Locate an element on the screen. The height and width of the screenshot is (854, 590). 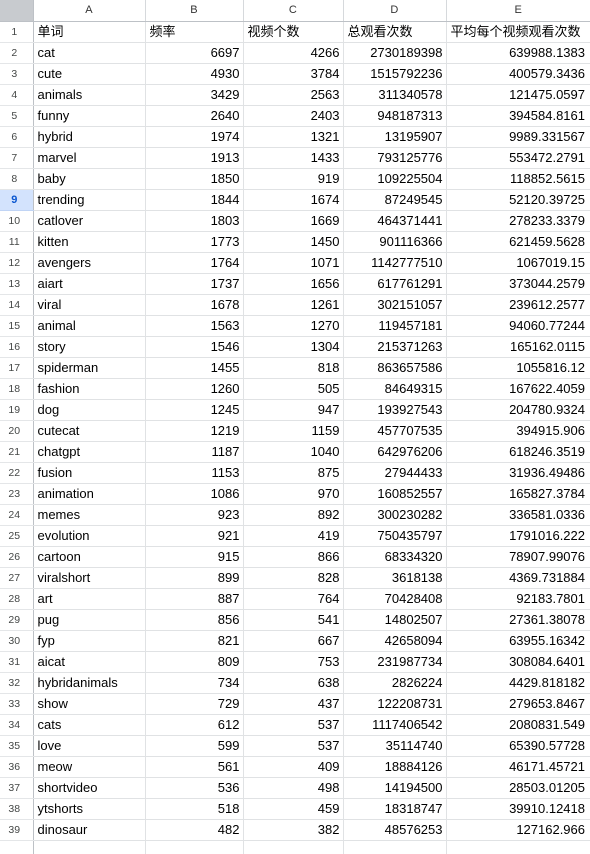
column-header-c: C is located at coordinates (293, 11).